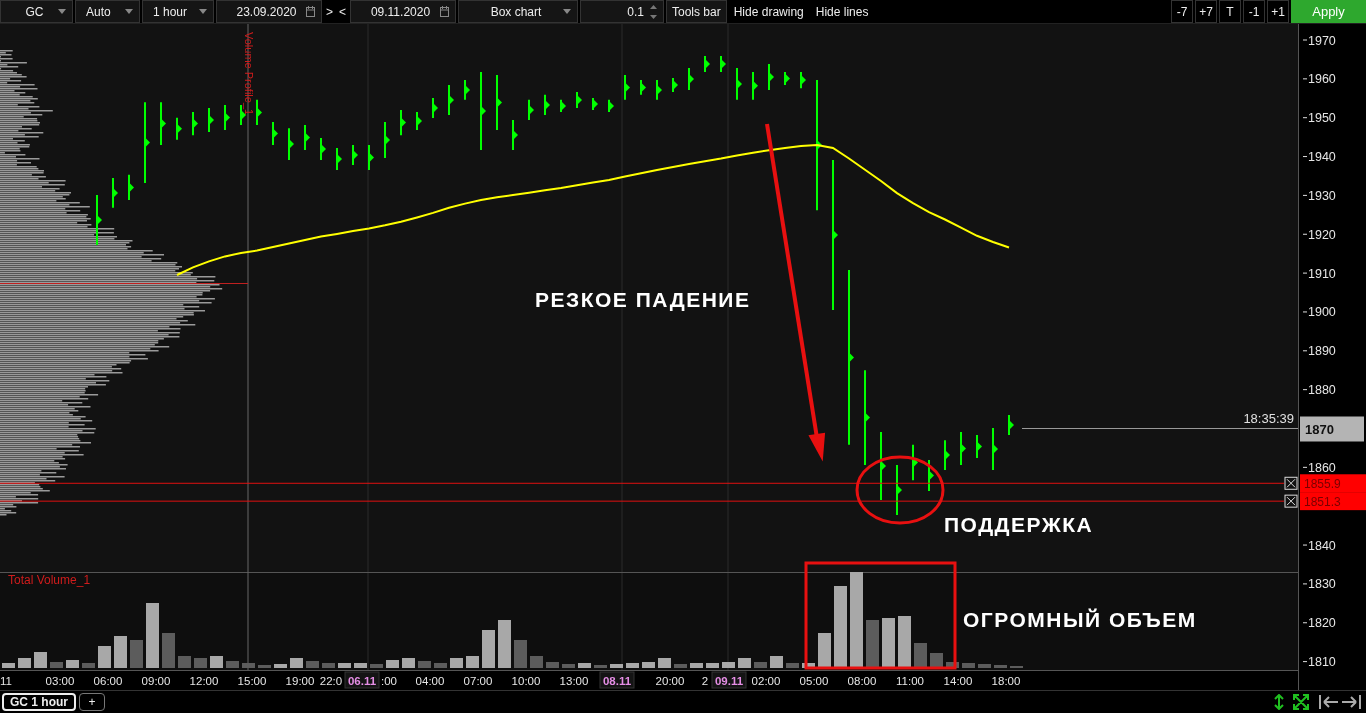 The height and width of the screenshot is (713, 1366). What do you see at coordinates (1279, 702) in the screenshot?
I see `vertical-resize-icon` at bounding box center [1279, 702].